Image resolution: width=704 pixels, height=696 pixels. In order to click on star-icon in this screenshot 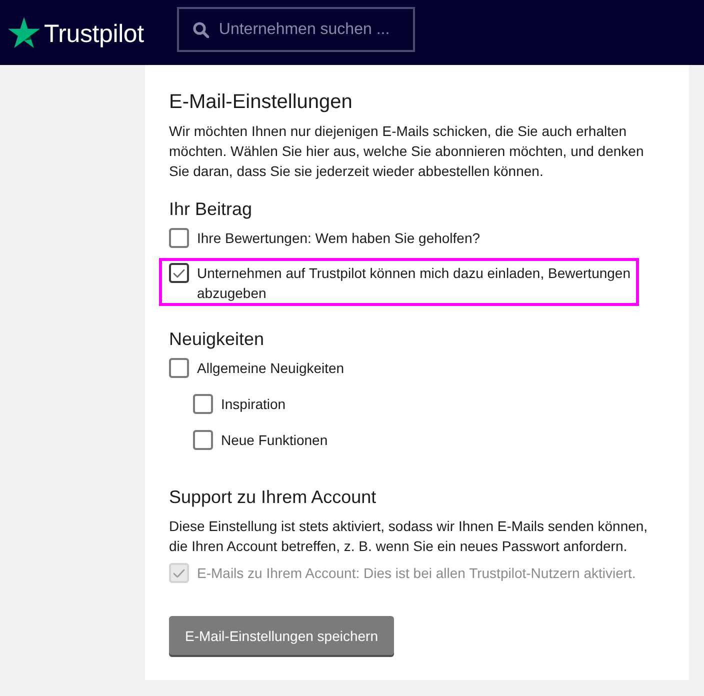, I will do `click(24, 32)`.